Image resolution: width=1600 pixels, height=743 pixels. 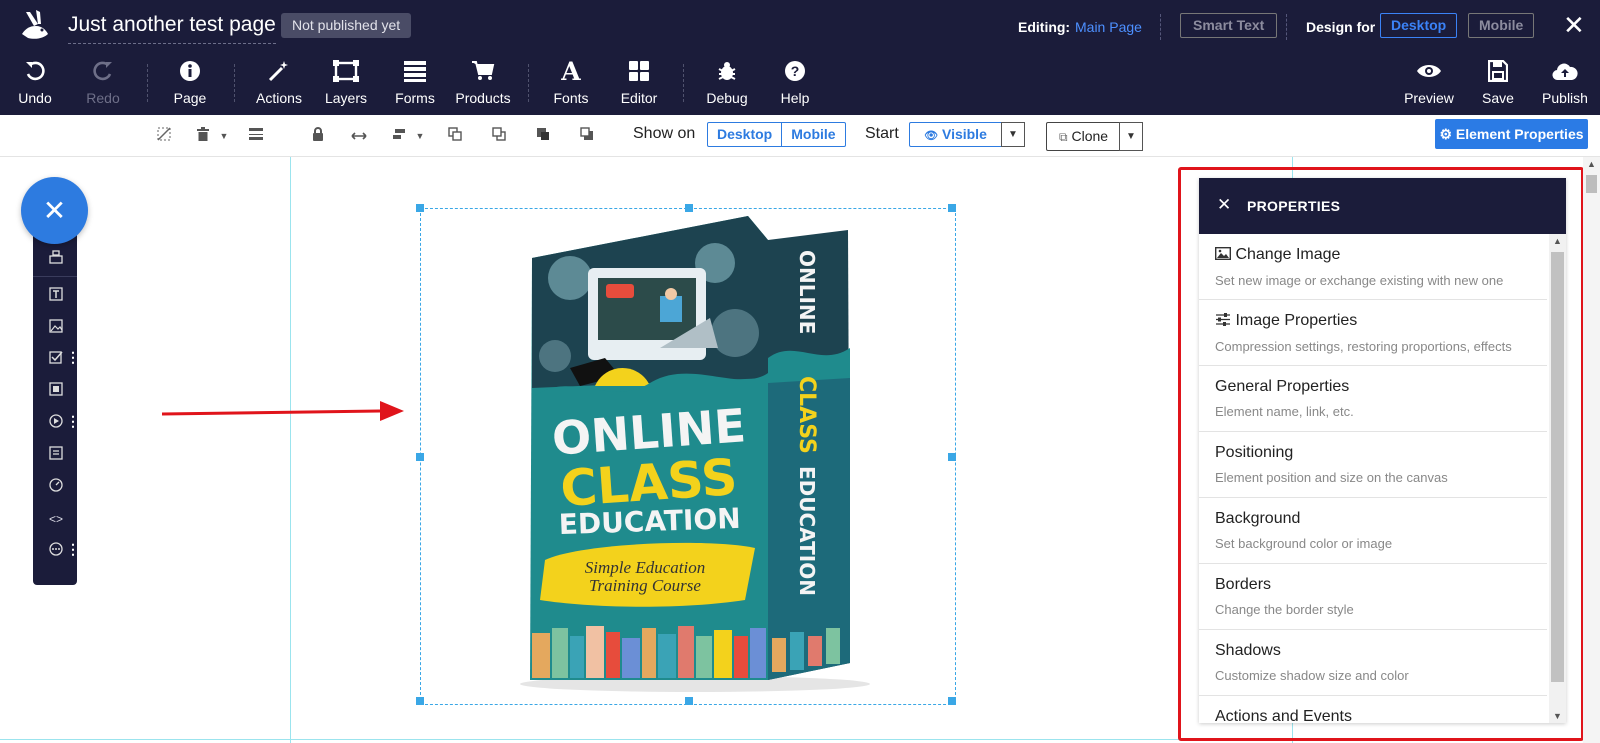 What do you see at coordinates (1013, 134) in the screenshot?
I see `visible-dropdown-caret: ▼` at bounding box center [1013, 134].